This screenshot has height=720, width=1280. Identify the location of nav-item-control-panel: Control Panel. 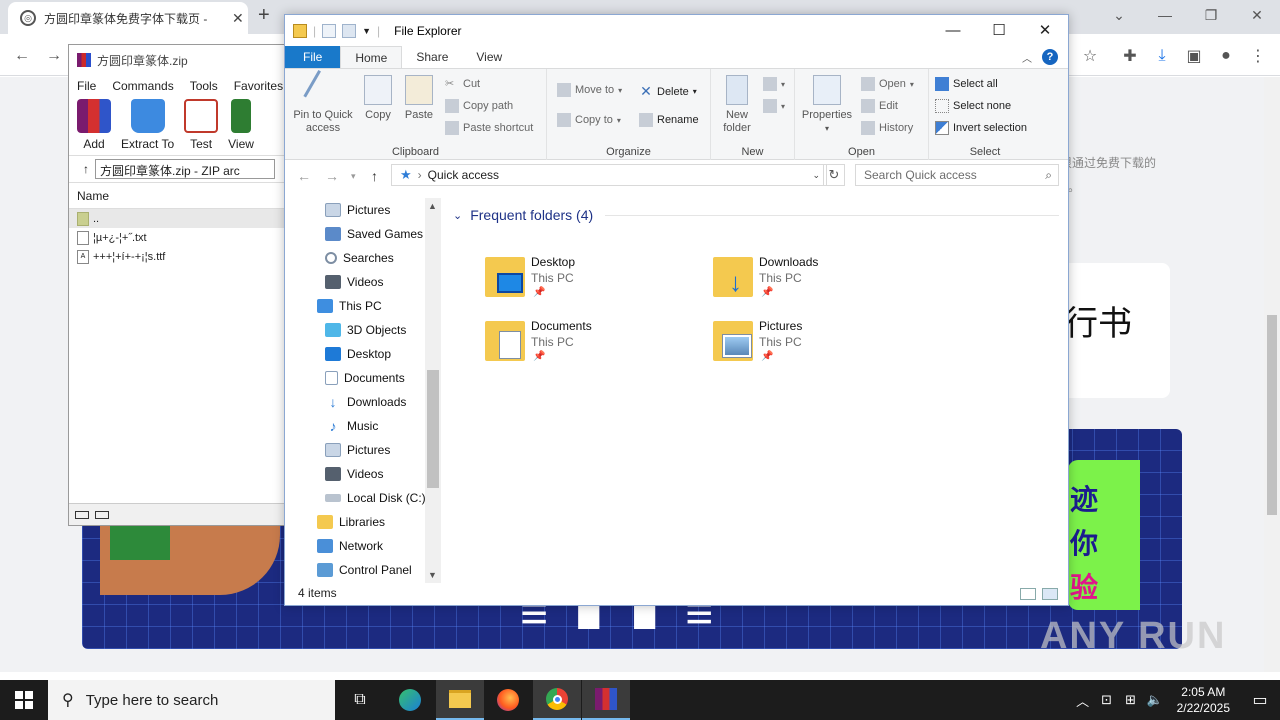
(364, 570).